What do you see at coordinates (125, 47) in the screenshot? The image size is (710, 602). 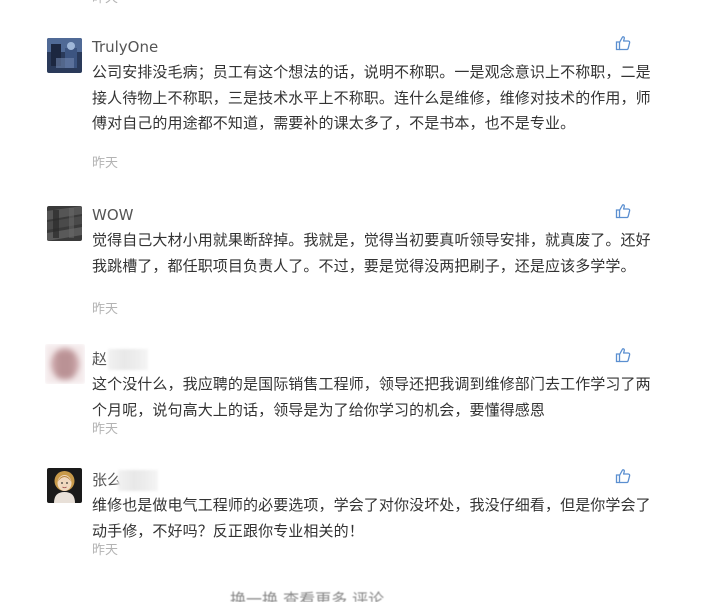 I see `comment-author: TrulyOne` at bounding box center [125, 47].